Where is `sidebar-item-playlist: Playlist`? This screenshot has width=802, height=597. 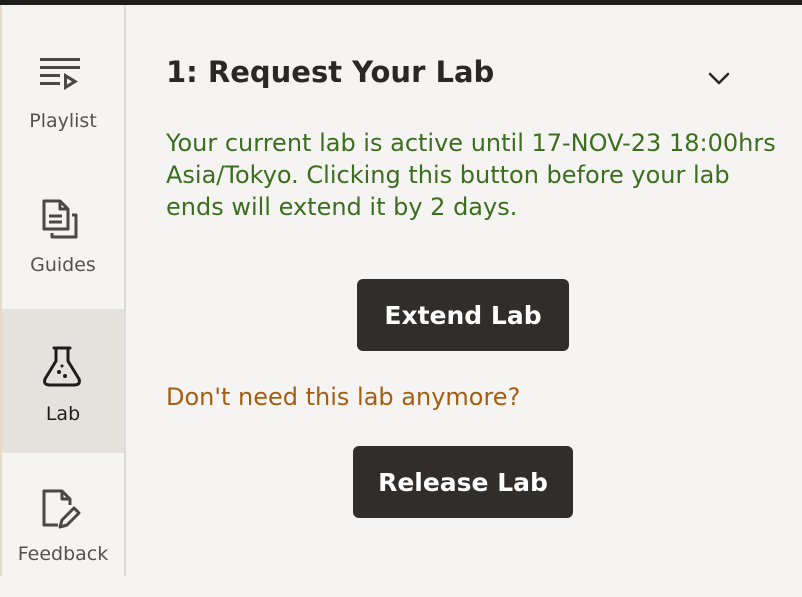 sidebar-item-playlist: Playlist is located at coordinates (63, 77).